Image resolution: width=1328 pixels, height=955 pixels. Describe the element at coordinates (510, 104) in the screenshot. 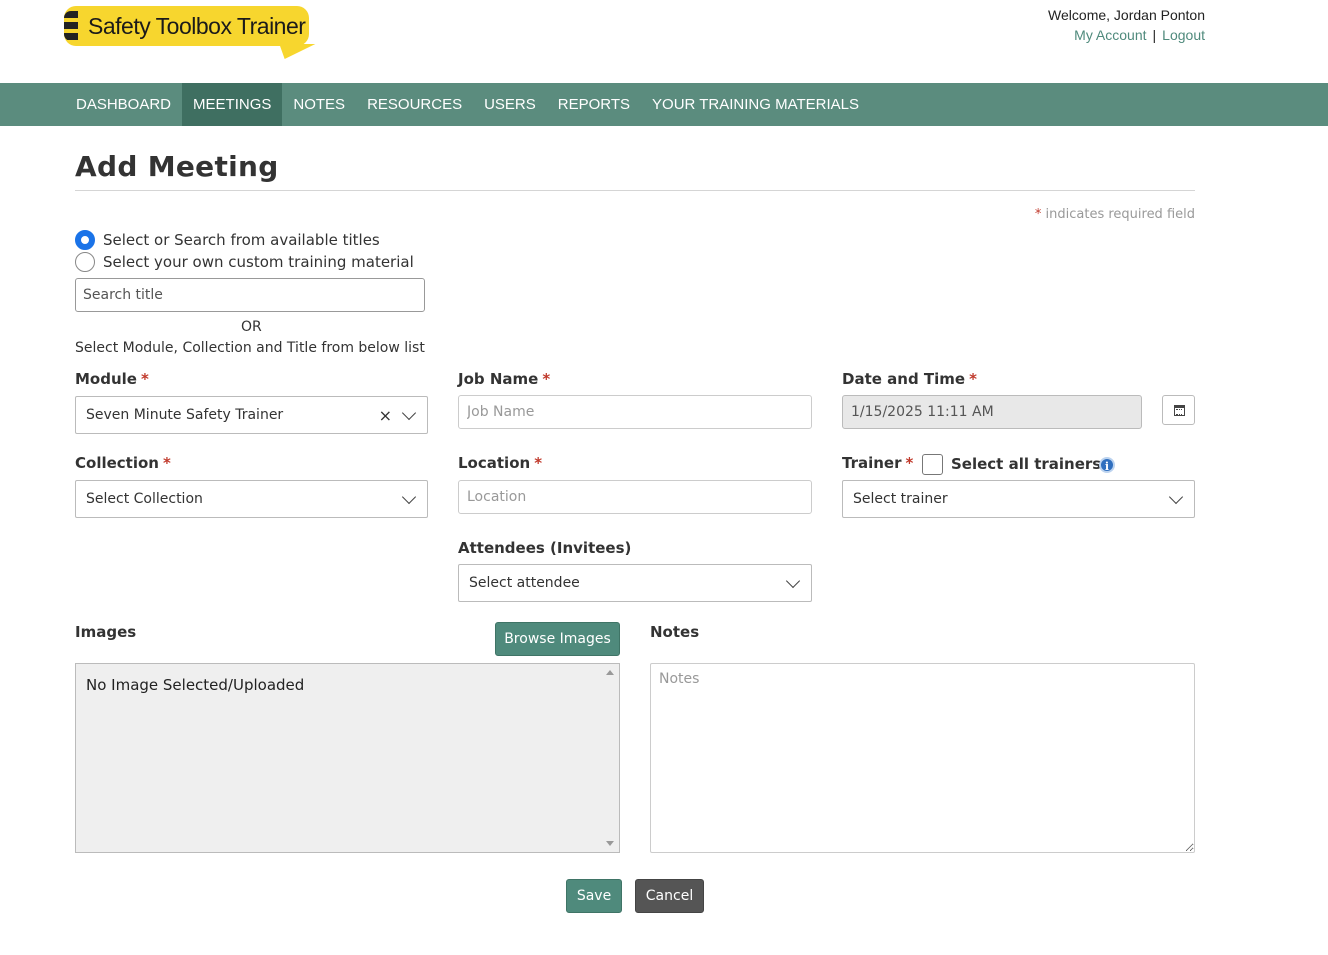

I see `nav-item-users: USERS` at that location.